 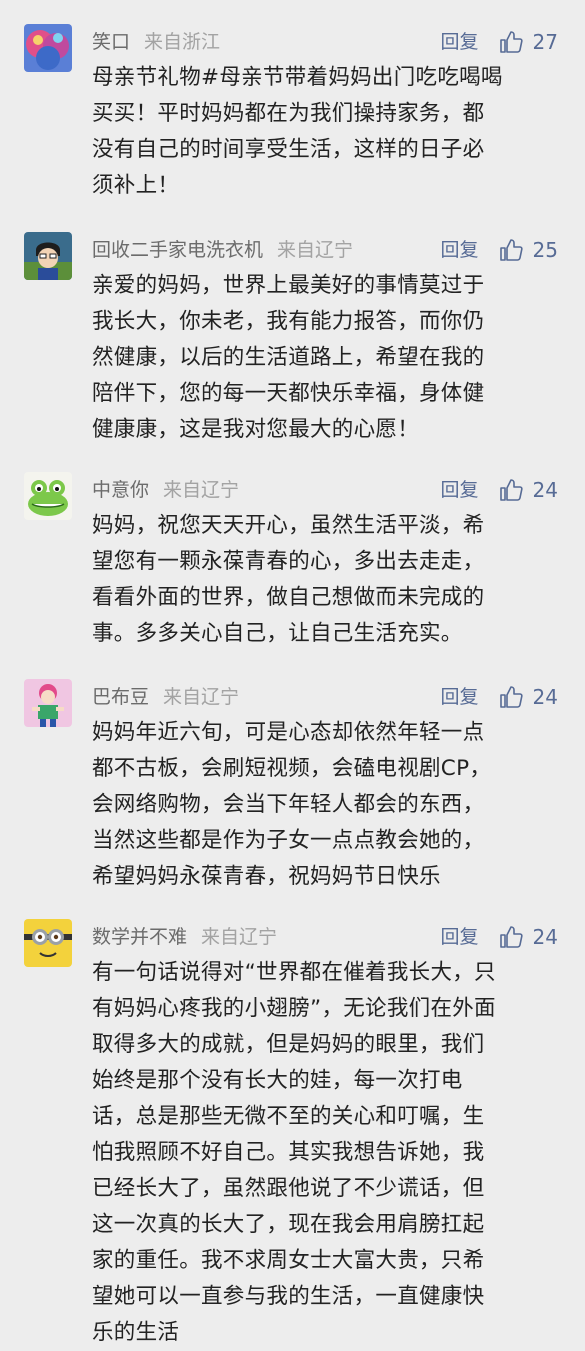 I want to click on comment-line: 话，总是那些无微不至的关心和叮嘱，生, so click(x=288, y=1116).